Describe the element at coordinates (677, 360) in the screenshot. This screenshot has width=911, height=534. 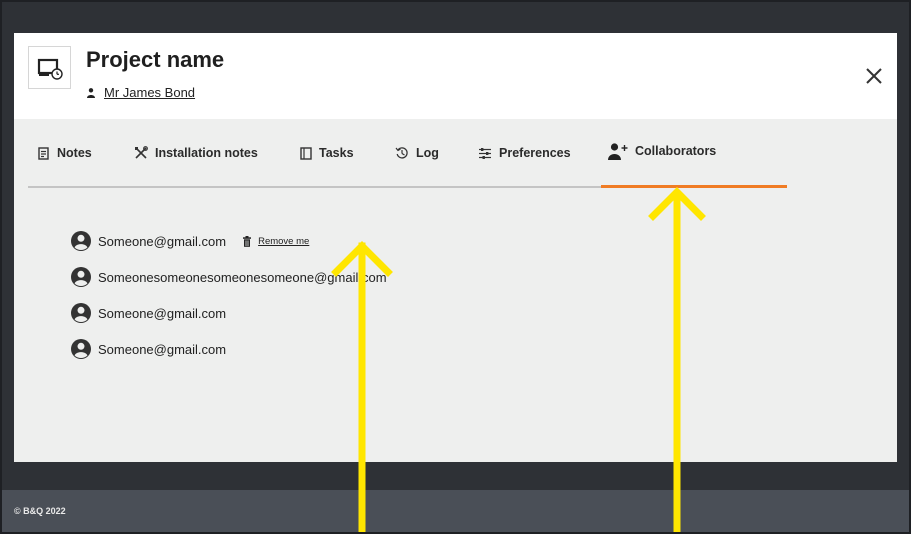
I see `annotation-arrow-collaborators-tab` at that location.